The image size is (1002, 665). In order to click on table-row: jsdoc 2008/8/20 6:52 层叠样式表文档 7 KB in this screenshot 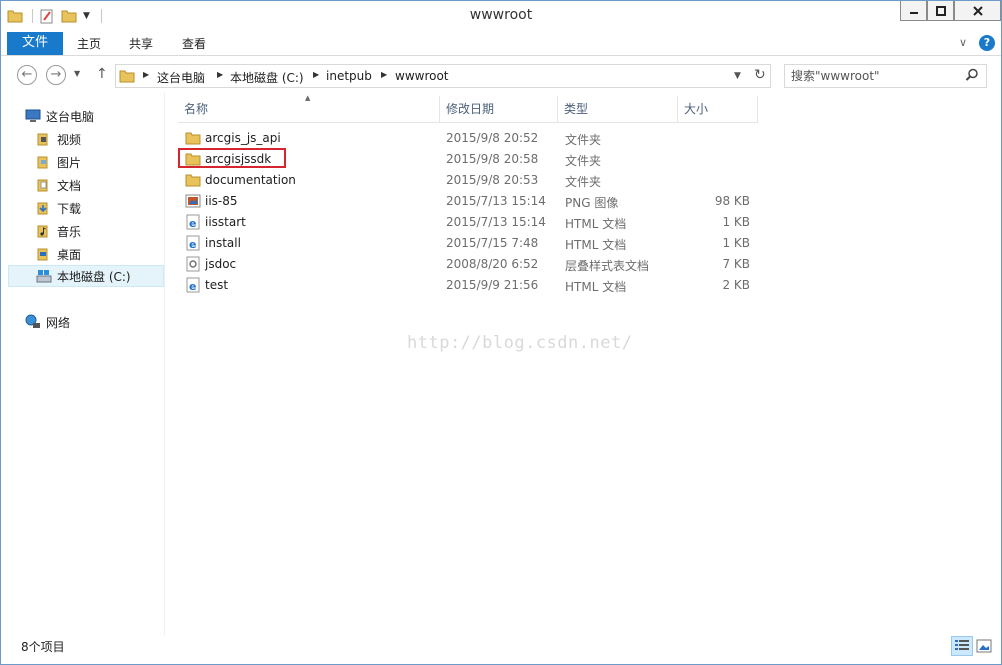, I will do `click(468, 264)`.